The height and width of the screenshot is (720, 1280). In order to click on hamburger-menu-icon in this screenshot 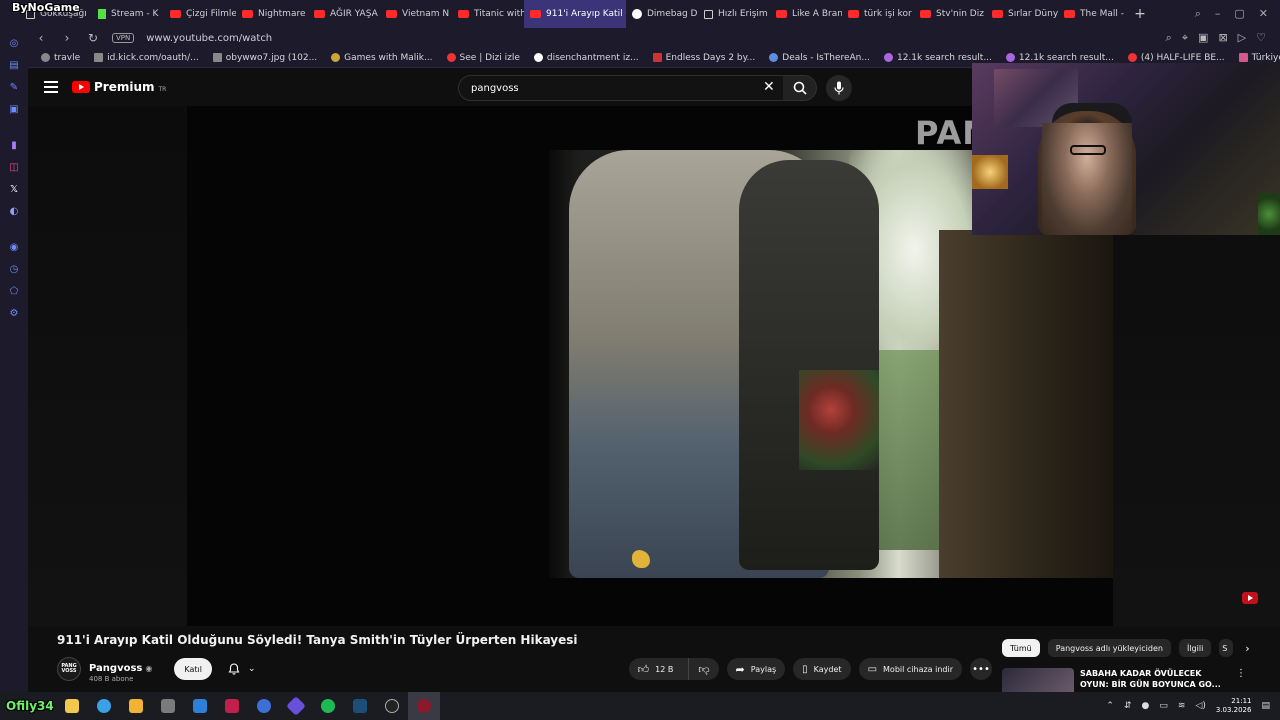, I will do `click(51, 87)`.